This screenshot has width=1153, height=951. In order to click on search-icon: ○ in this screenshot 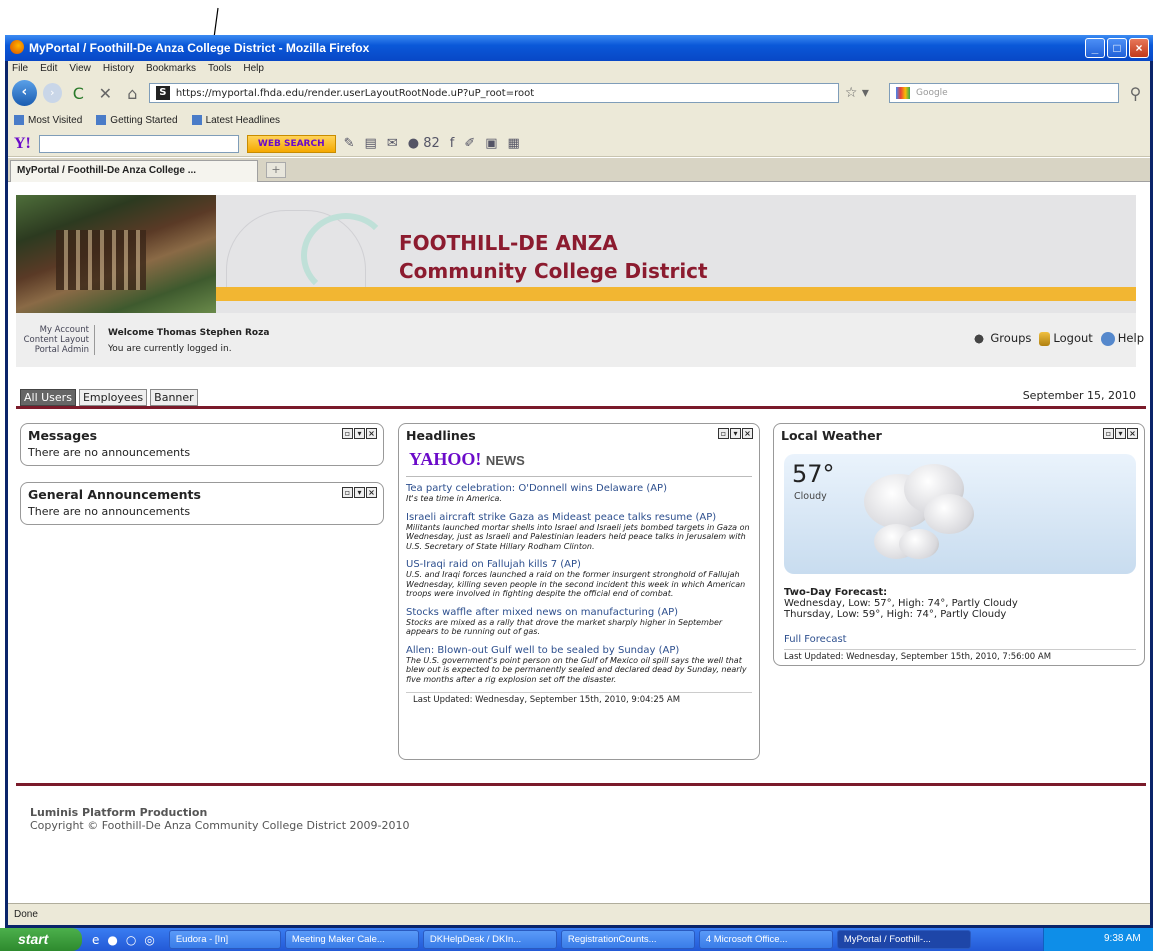, I will do `click(131, 940)`.